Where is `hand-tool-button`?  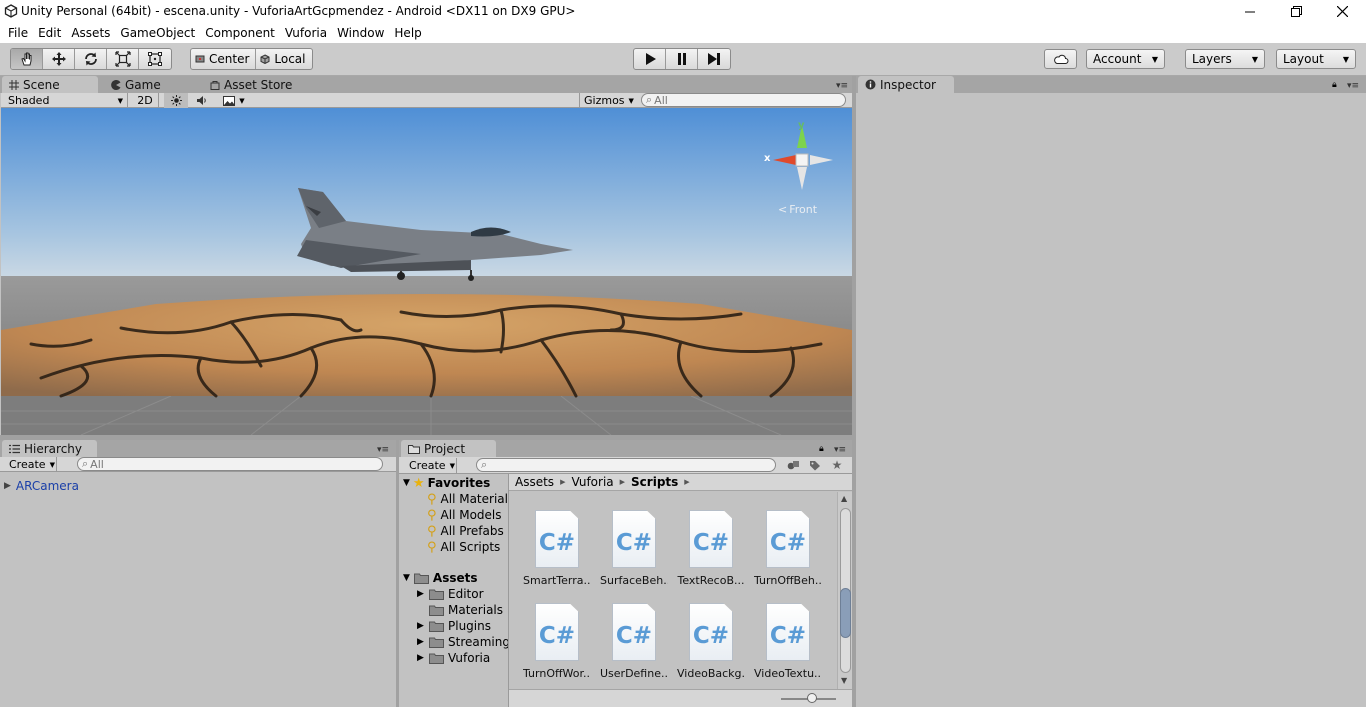
hand-tool-button is located at coordinates (27, 59).